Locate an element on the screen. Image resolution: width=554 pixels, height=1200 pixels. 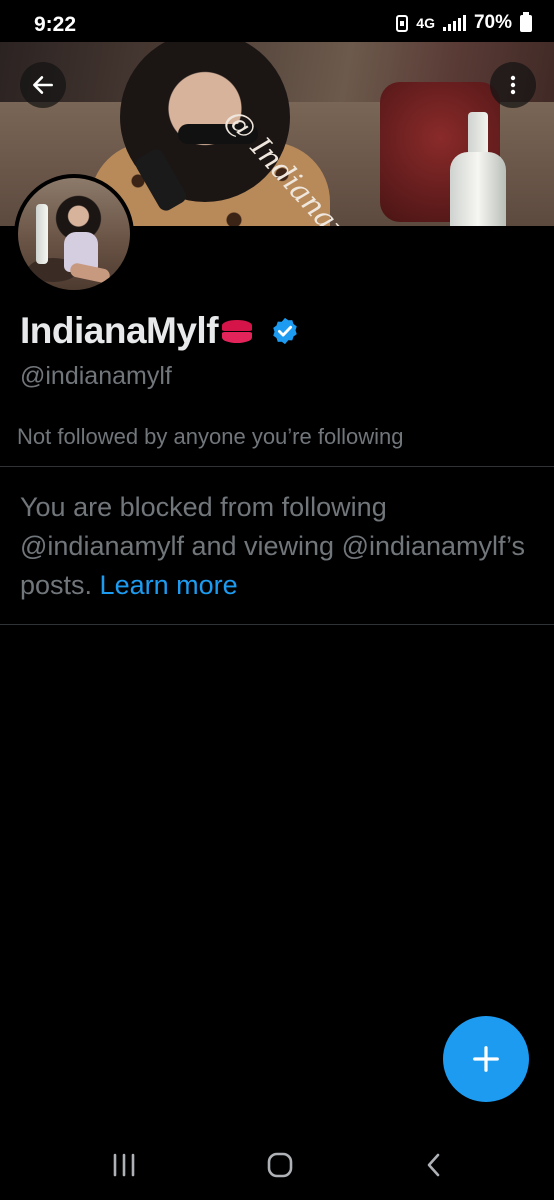
home-icon is located at coordinates (280, 1165).